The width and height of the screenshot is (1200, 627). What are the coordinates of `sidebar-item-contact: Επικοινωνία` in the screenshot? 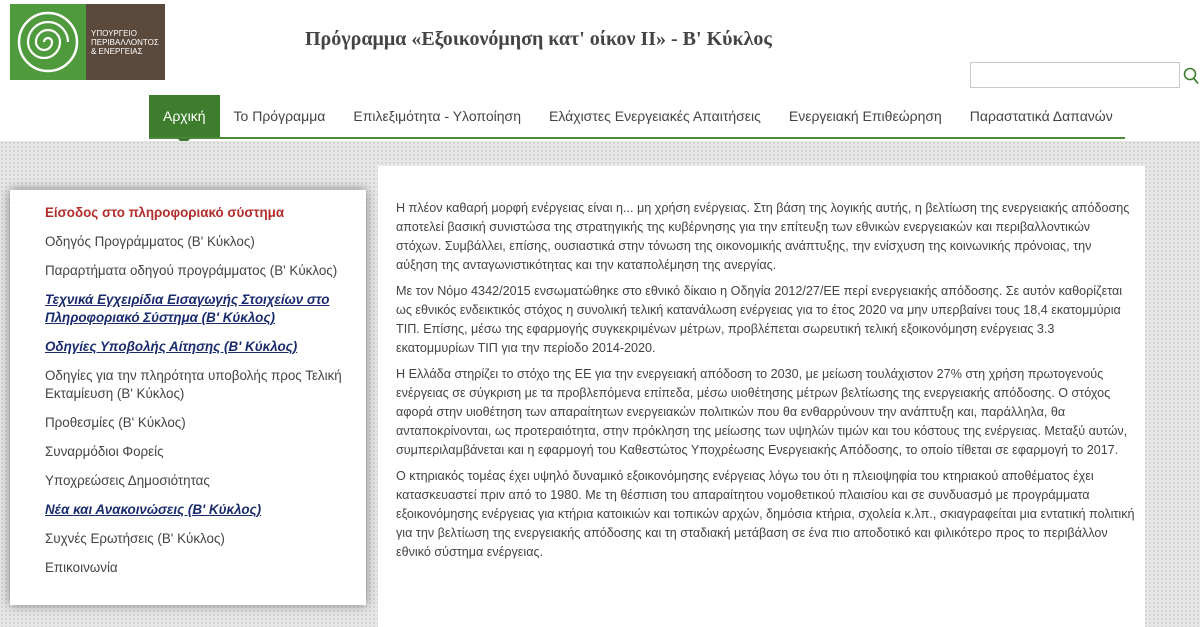 It's located at (200, 568).